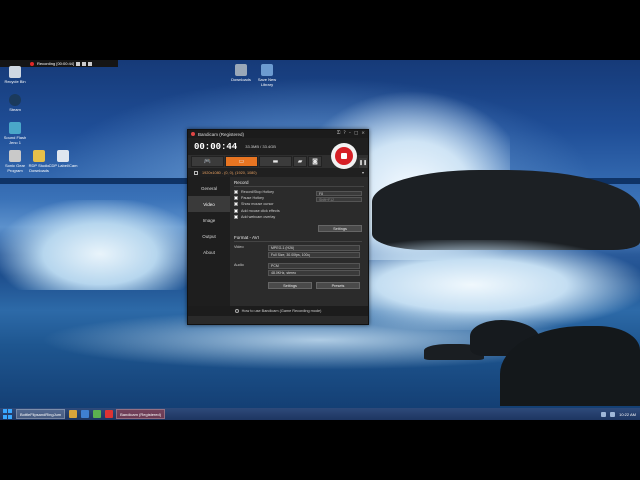 Image resolution: width=640 pixels, height=480 pixels. What do you see at coordinates (209, 236) in the screenshot?
I see `sidebar-item-output: Output` at bounding box center [209, 236].